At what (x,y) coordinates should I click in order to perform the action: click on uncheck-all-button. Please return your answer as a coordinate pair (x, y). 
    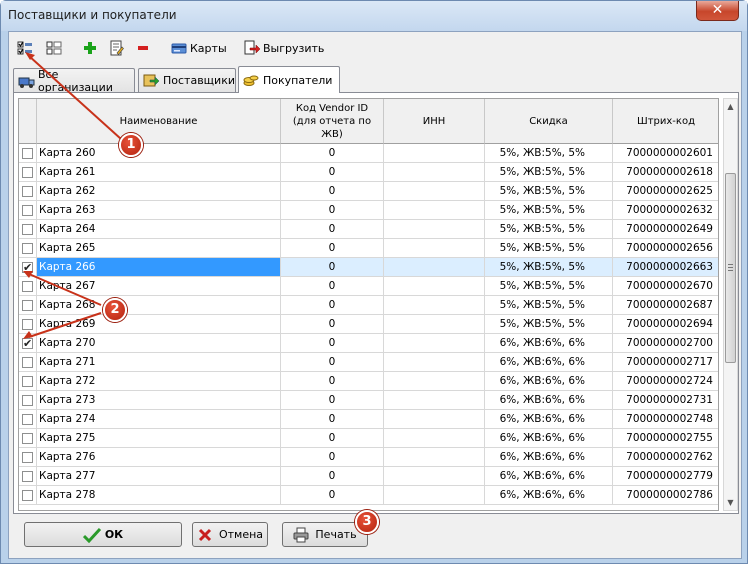
    Looking at the image, I should click on (54, 48).